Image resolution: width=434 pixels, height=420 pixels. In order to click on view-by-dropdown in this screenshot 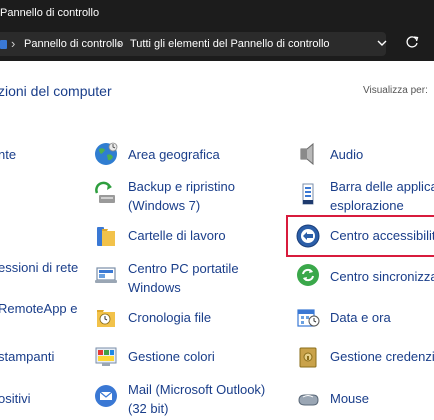, I will do `click(430, 91)`.